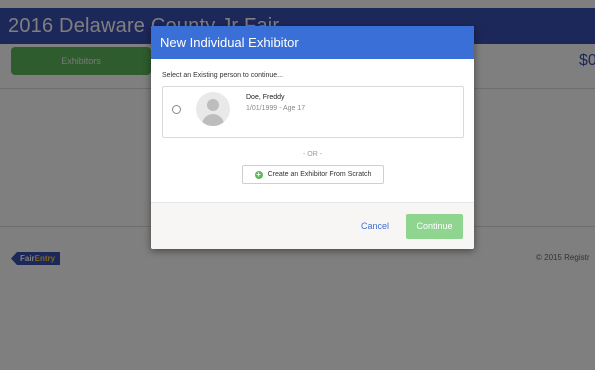 This screenshot has height=370, width=595. What do you see at coordinates (375, 226) in the screenshot?
I see `cancel-button: Cancel` at bounding box center [375, 226].